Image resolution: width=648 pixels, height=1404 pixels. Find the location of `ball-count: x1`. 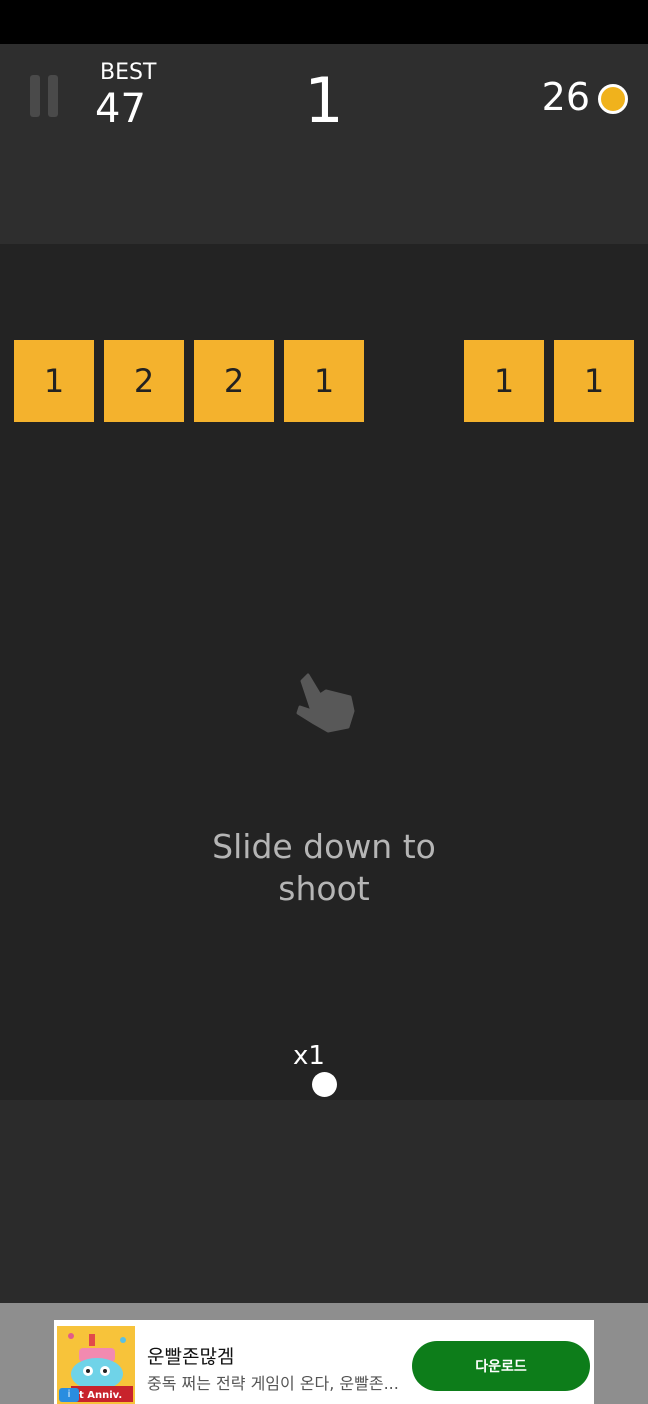

ball-count: x1 is located at coordinates (309, 1056).